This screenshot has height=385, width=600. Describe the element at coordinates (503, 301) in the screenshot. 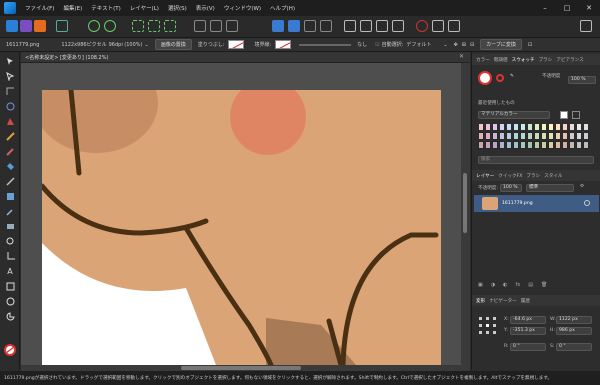

I see `tab-navigator: ナビゲーター` at that location.